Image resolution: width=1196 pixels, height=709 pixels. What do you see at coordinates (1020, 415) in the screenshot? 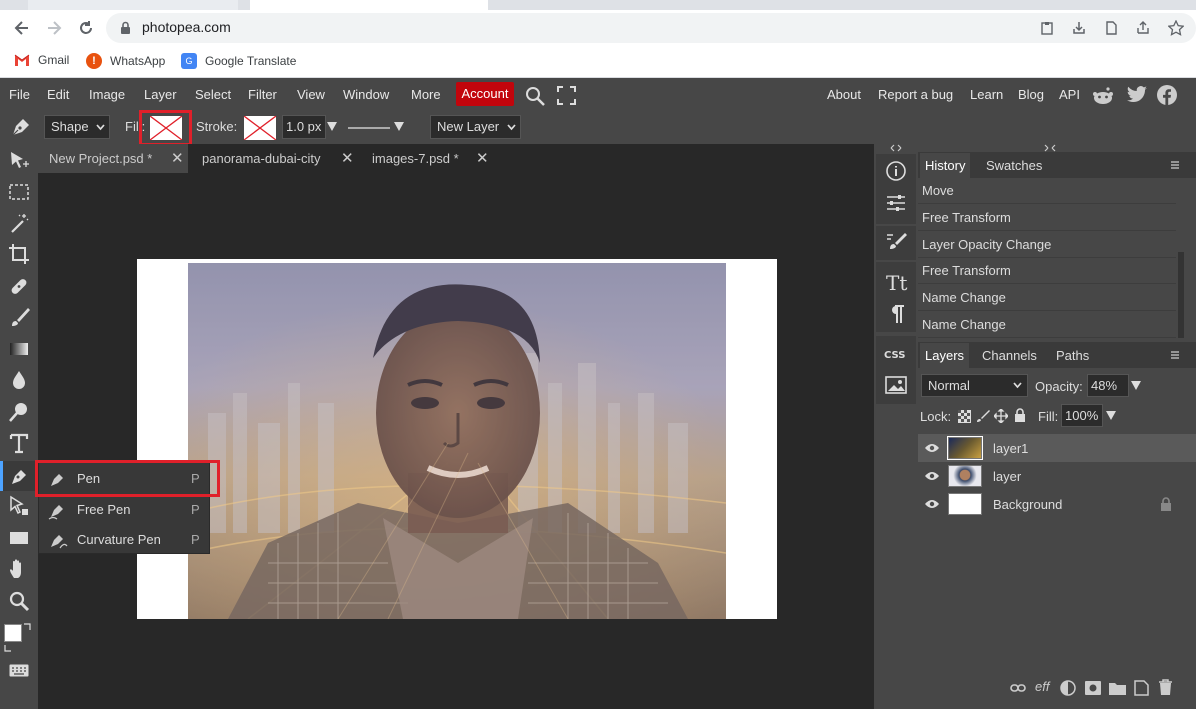
I see `lock-all-icon` at bounding box center [1020, 415].